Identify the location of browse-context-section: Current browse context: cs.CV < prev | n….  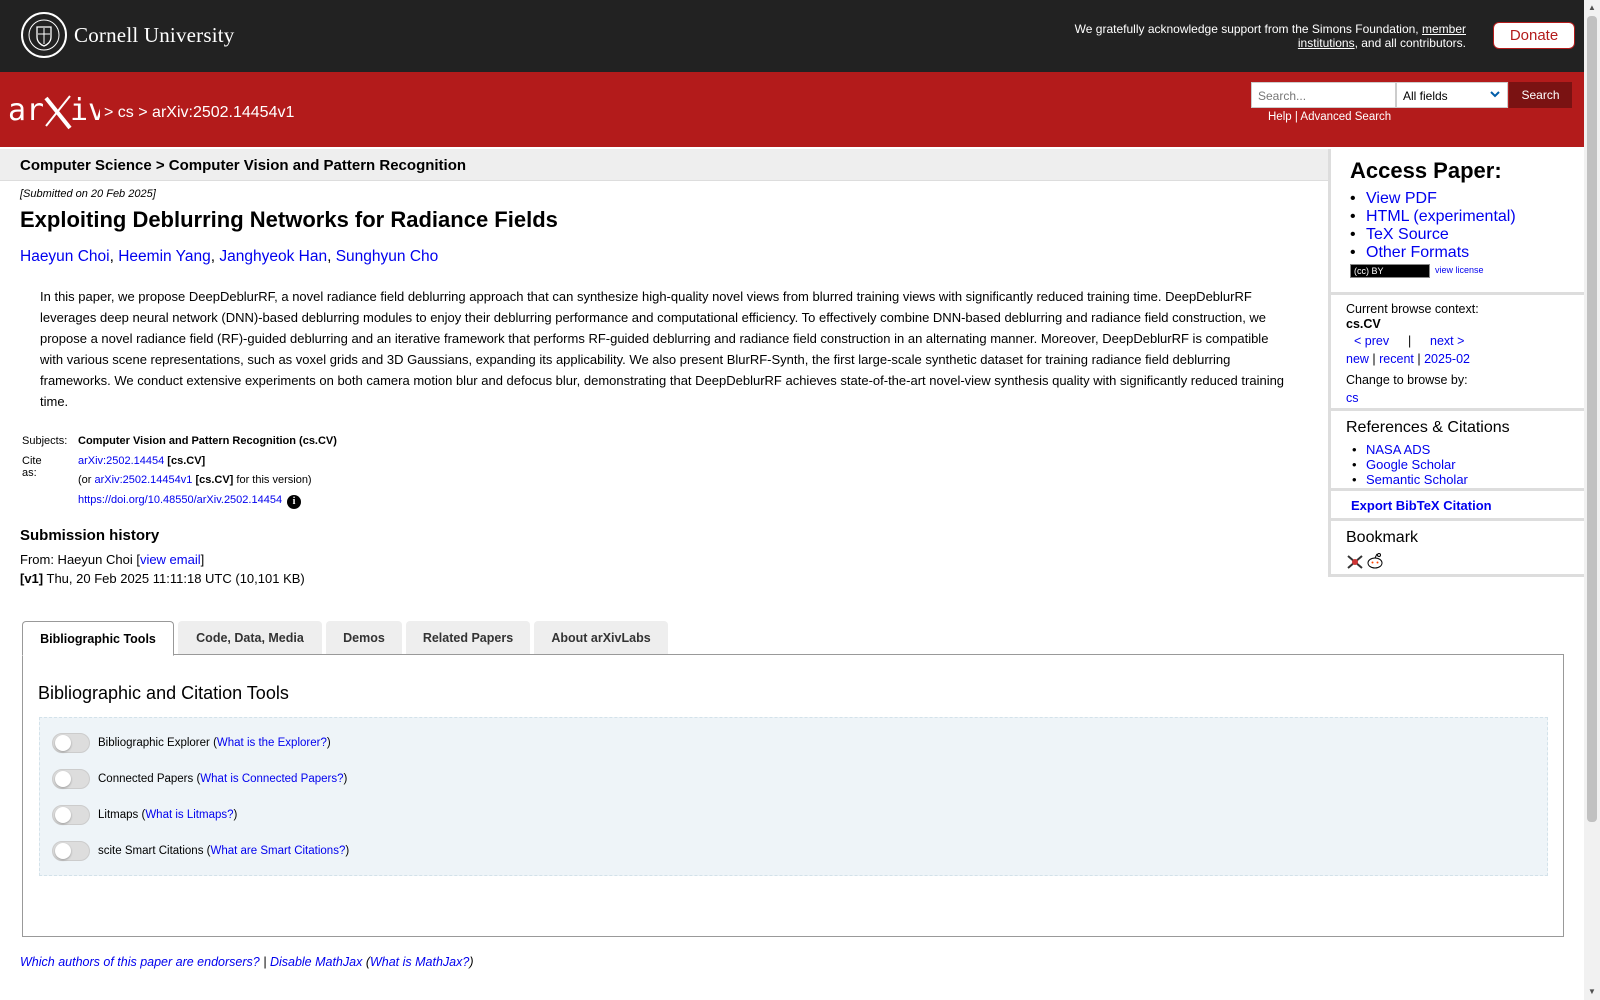
(1459, 353).